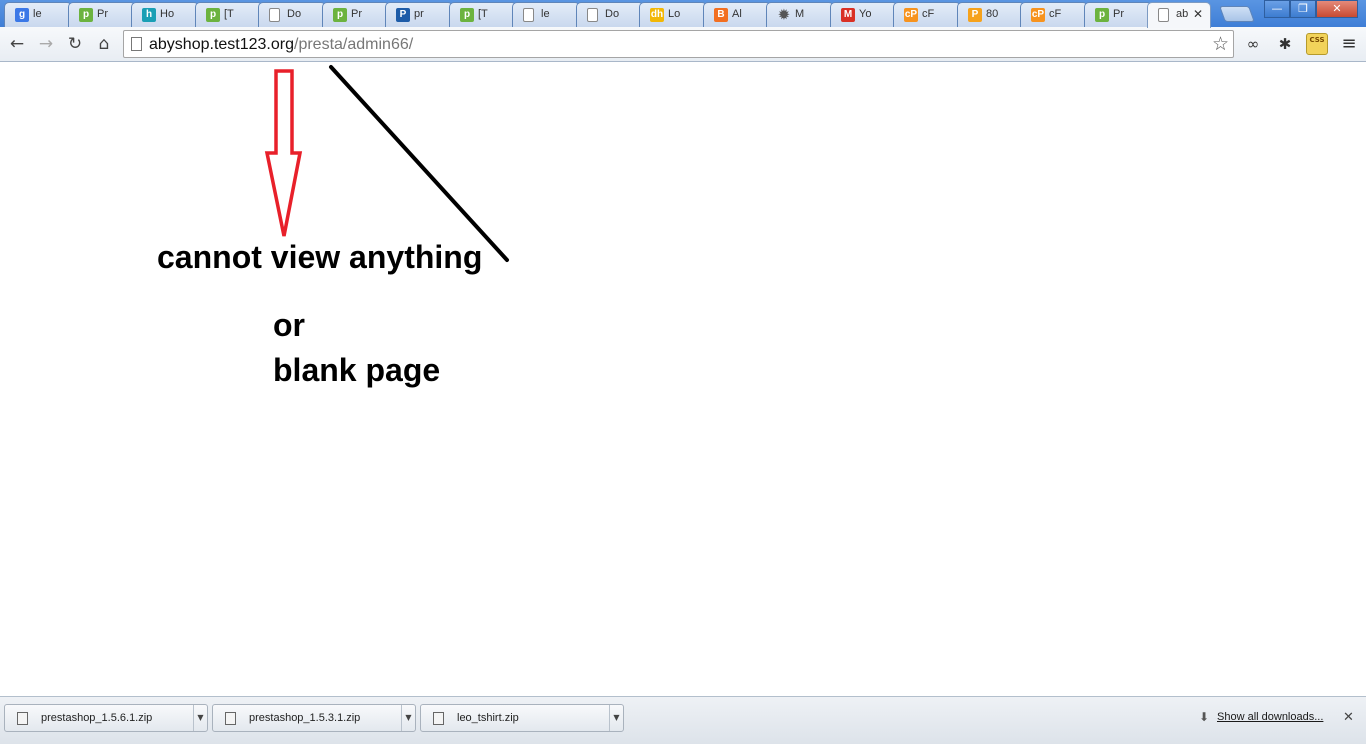  I want to click on tab-0: g le, so click(38, 14).